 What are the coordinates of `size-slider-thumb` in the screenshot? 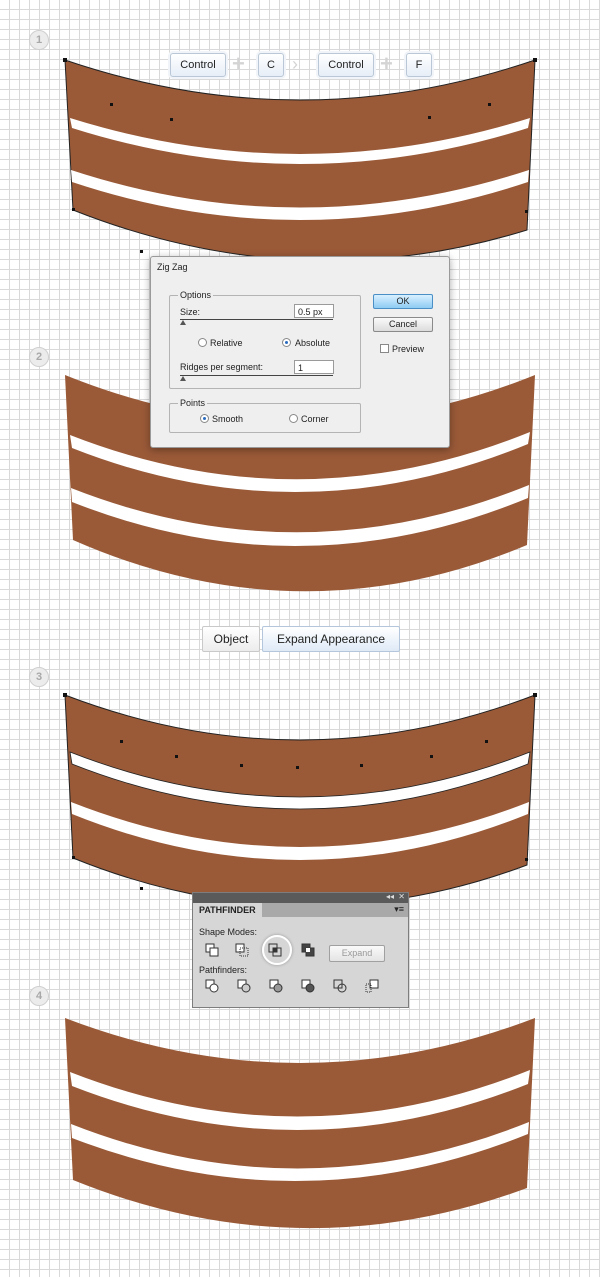 It's located at (183, 322).